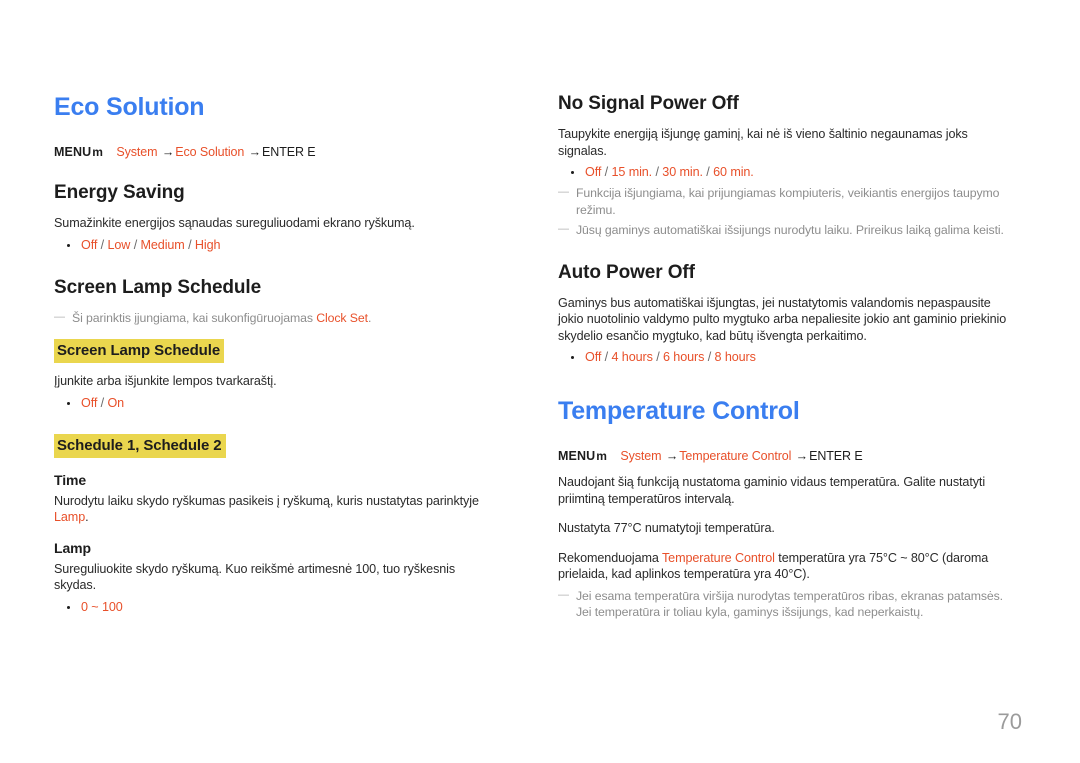 The image size is (1080, 763). I want to click on subsection-screen-lamp-schedule-highlighted: Screen Lamp Schedule, so click(139, 351).